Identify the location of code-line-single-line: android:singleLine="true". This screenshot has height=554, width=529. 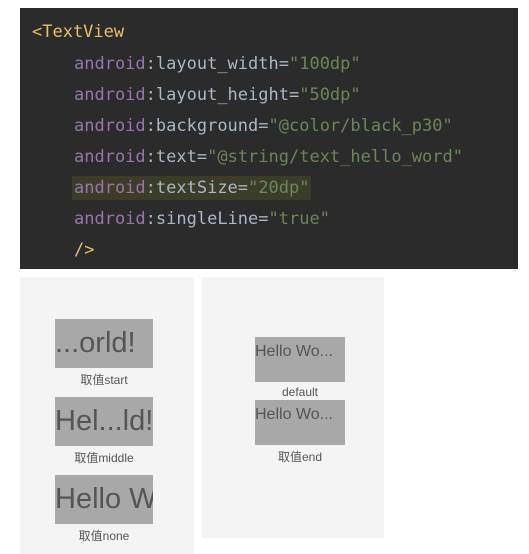
(202, 219).